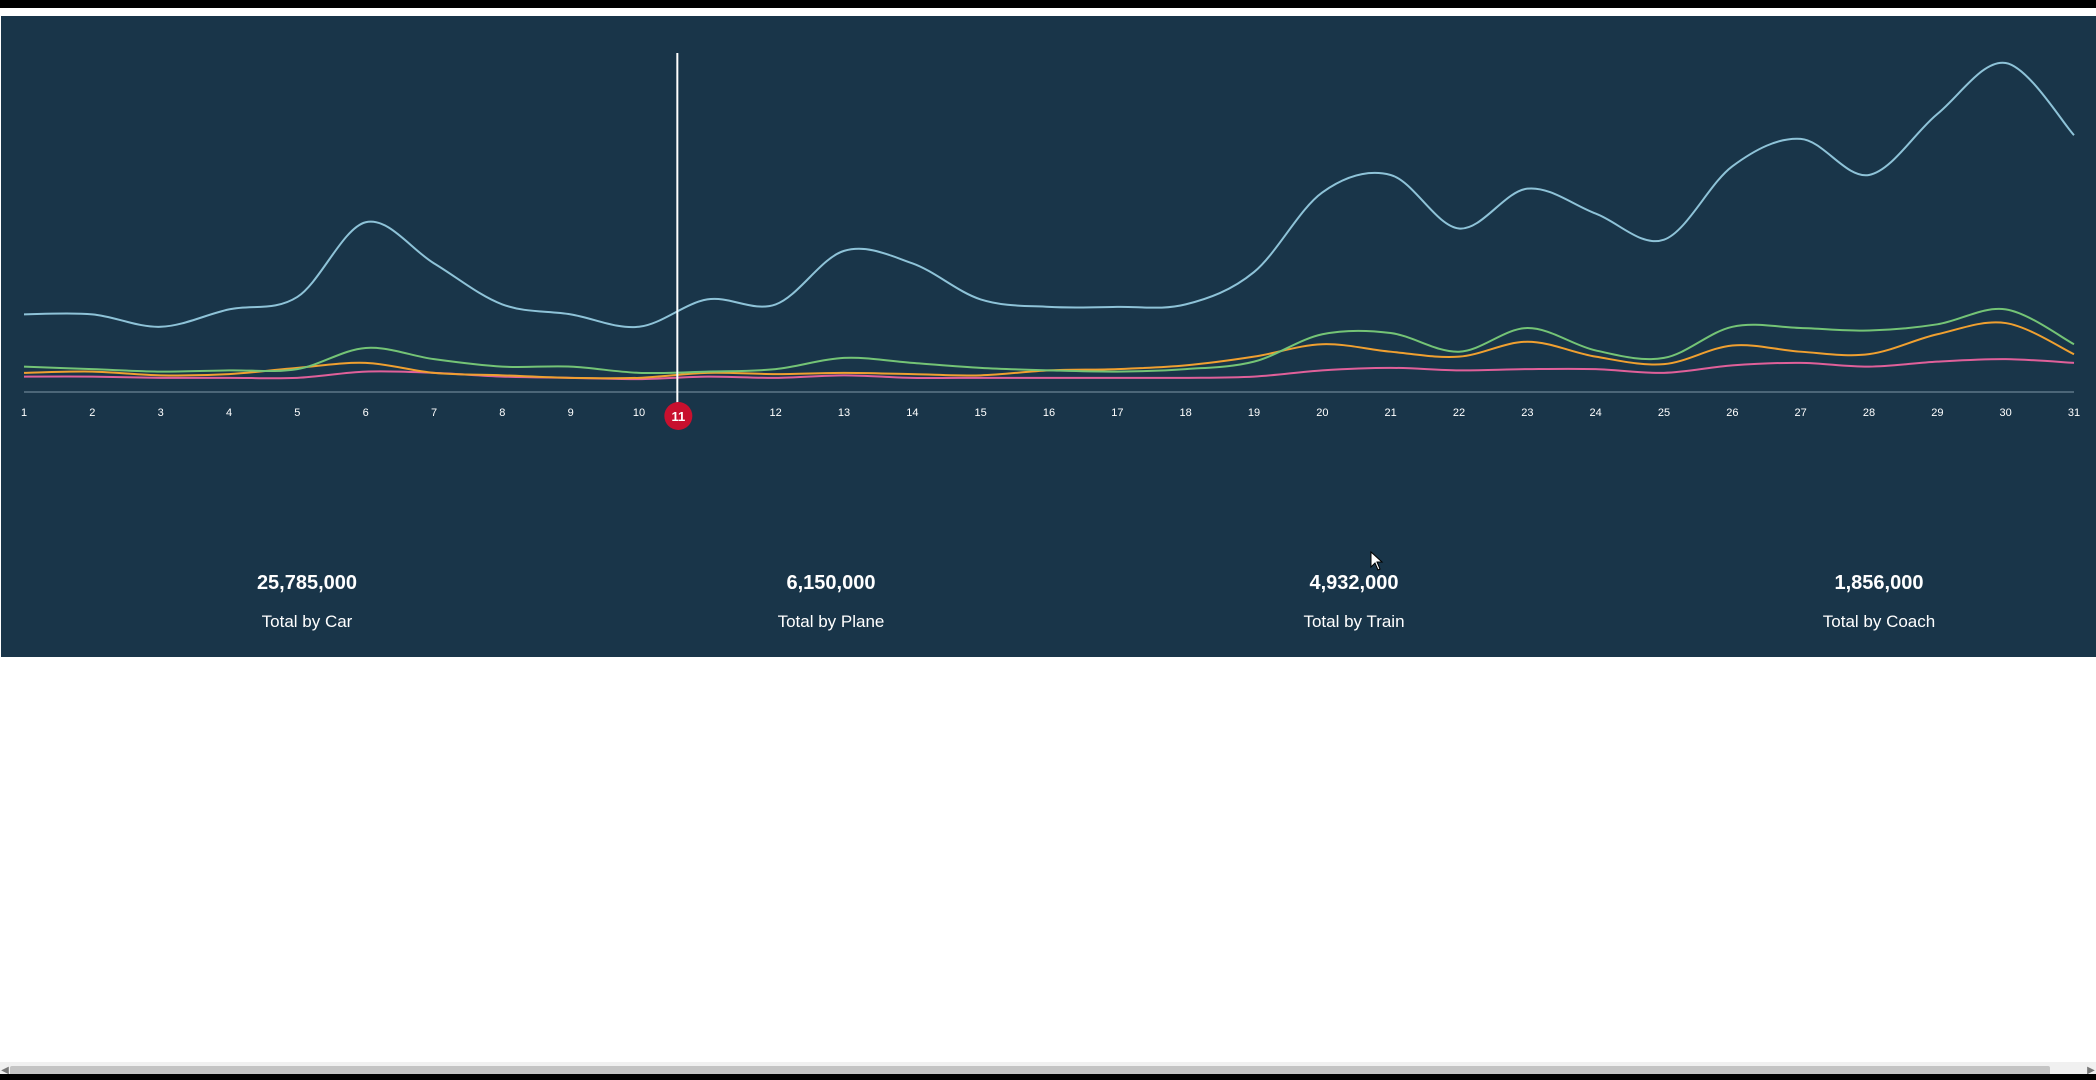 This screenshot has width=2096, height=1080. What do you see at coordinates (307, 621) in the screenshot?
I see `stat-car-label: Total by Car` at bounding box center [307, 621].